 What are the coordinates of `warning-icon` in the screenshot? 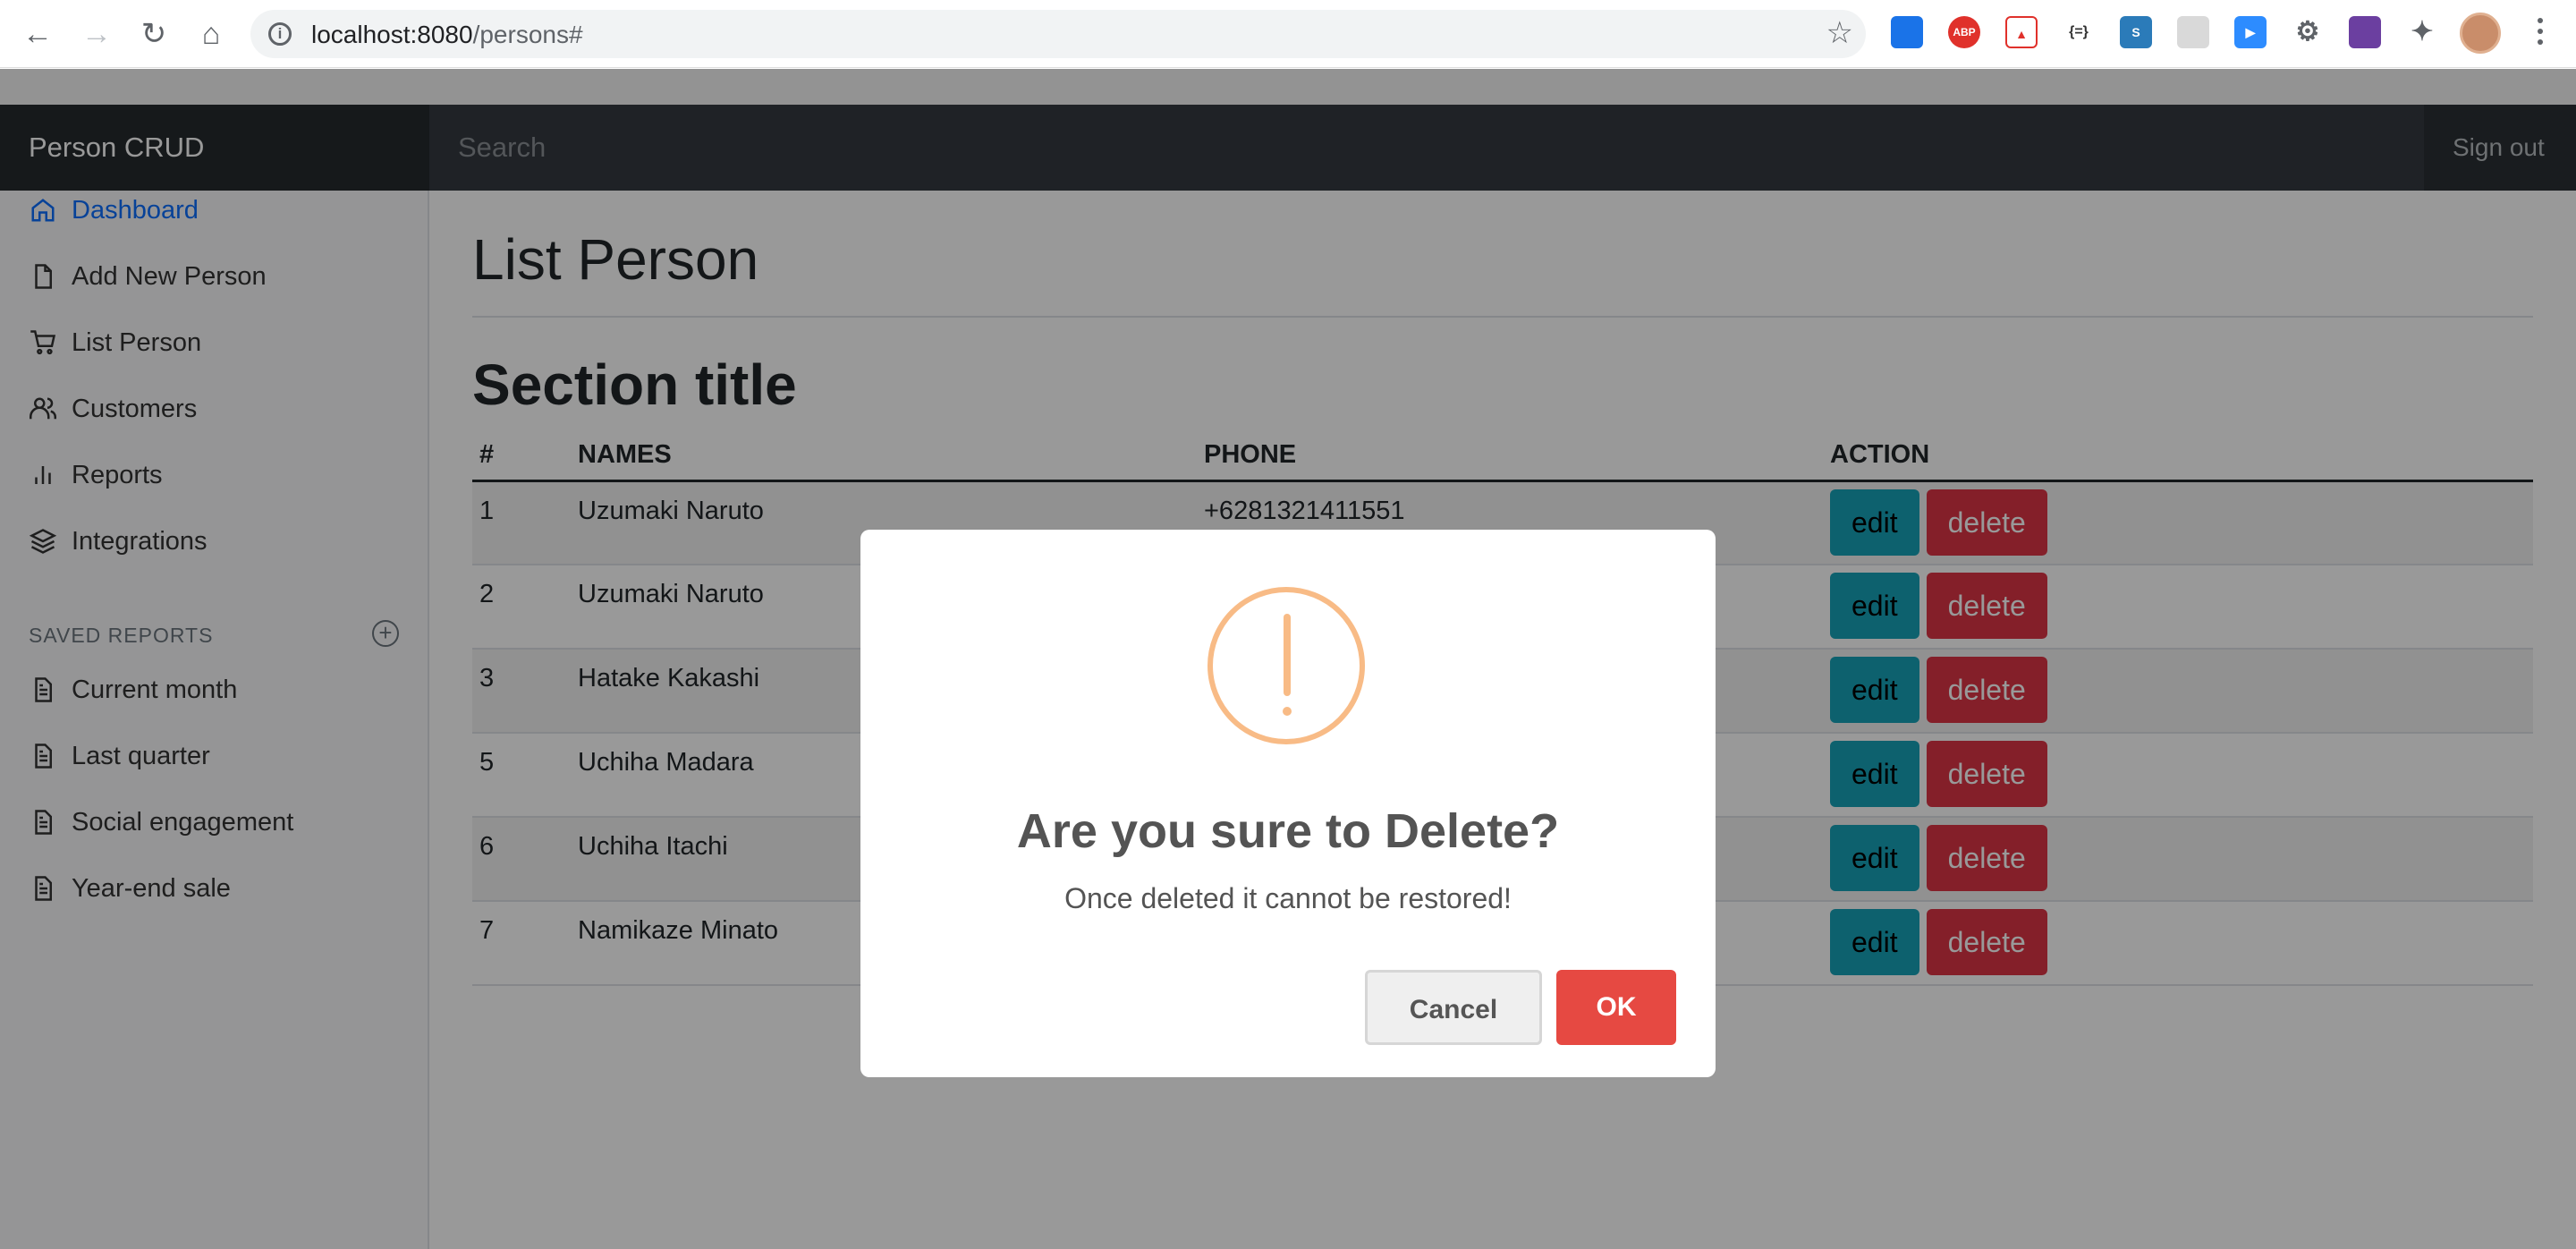 It's located at (1286, 666).